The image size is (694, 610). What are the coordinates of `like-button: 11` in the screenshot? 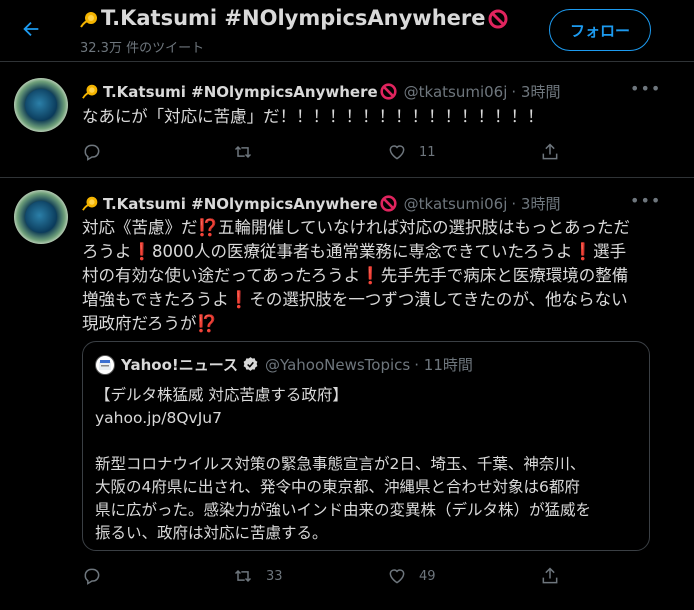 It's located at (411, 152).